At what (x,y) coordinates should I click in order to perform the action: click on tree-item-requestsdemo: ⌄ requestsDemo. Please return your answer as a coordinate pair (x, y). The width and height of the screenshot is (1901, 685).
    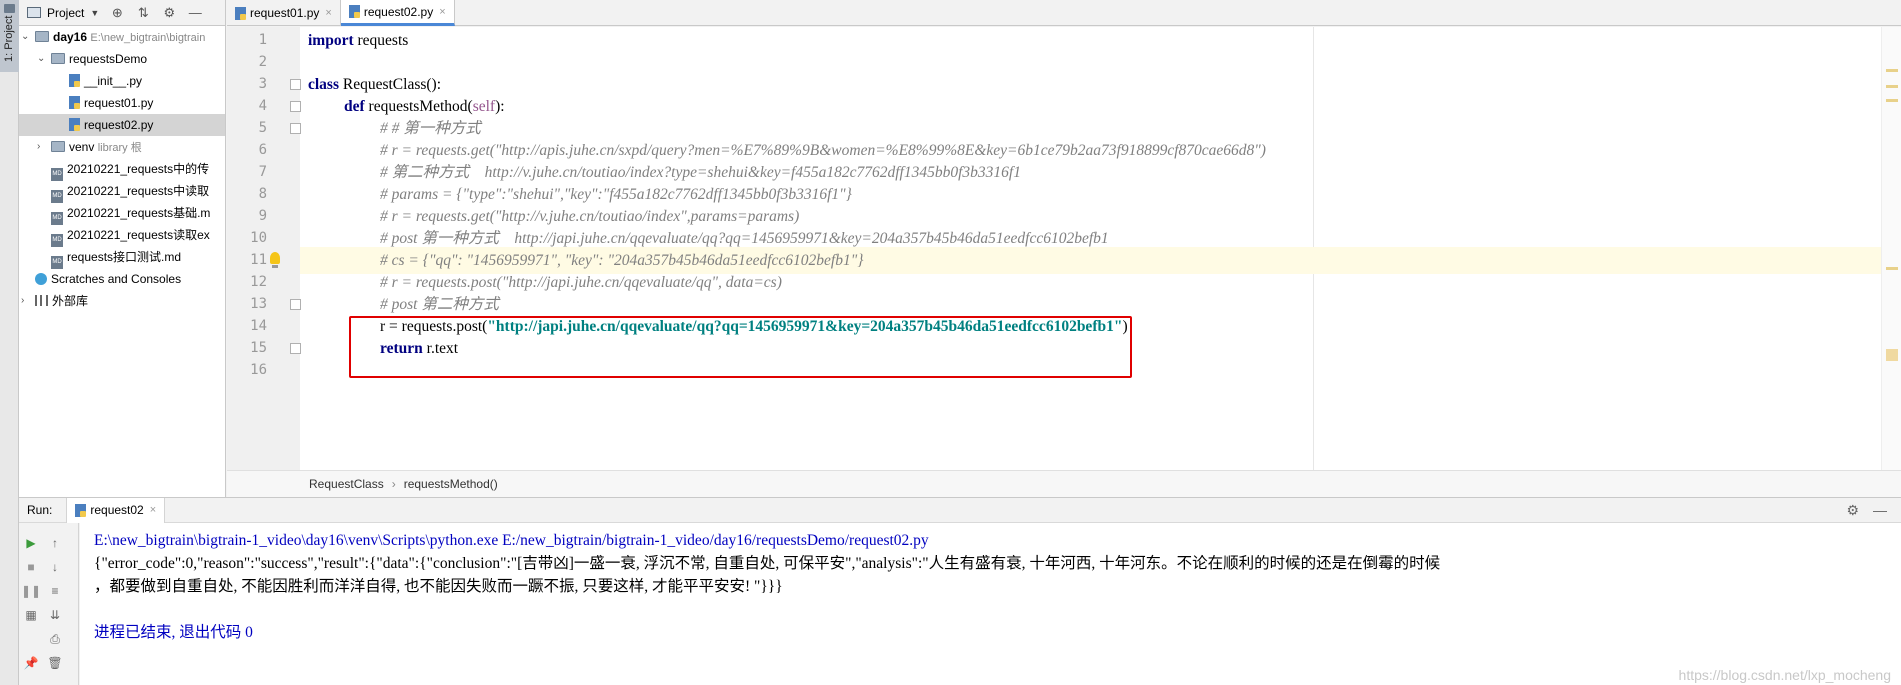
    Looking at the image, I should click on (122, 59).